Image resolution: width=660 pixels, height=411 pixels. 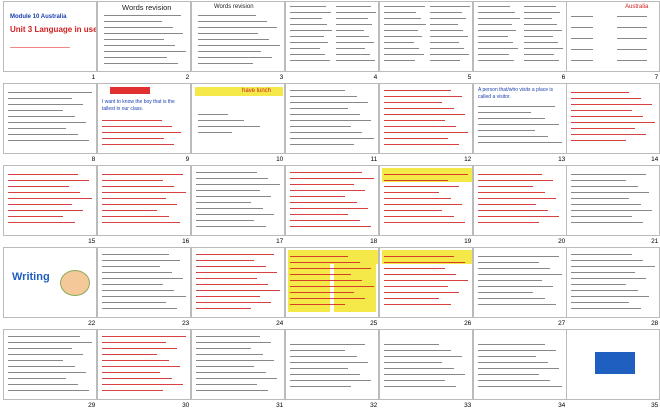 I want to click on slide-thumbnail: 26, so click(x=426, y=288).